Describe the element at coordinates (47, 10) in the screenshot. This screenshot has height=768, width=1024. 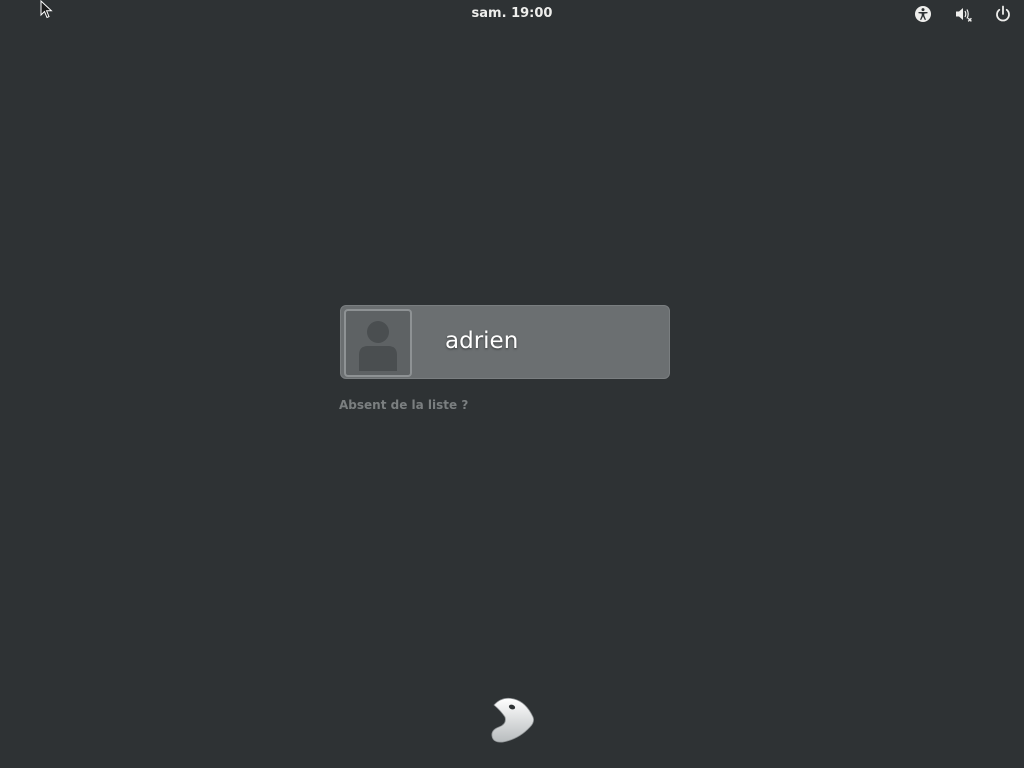
I see `mouse-pointer-icon` at that location.